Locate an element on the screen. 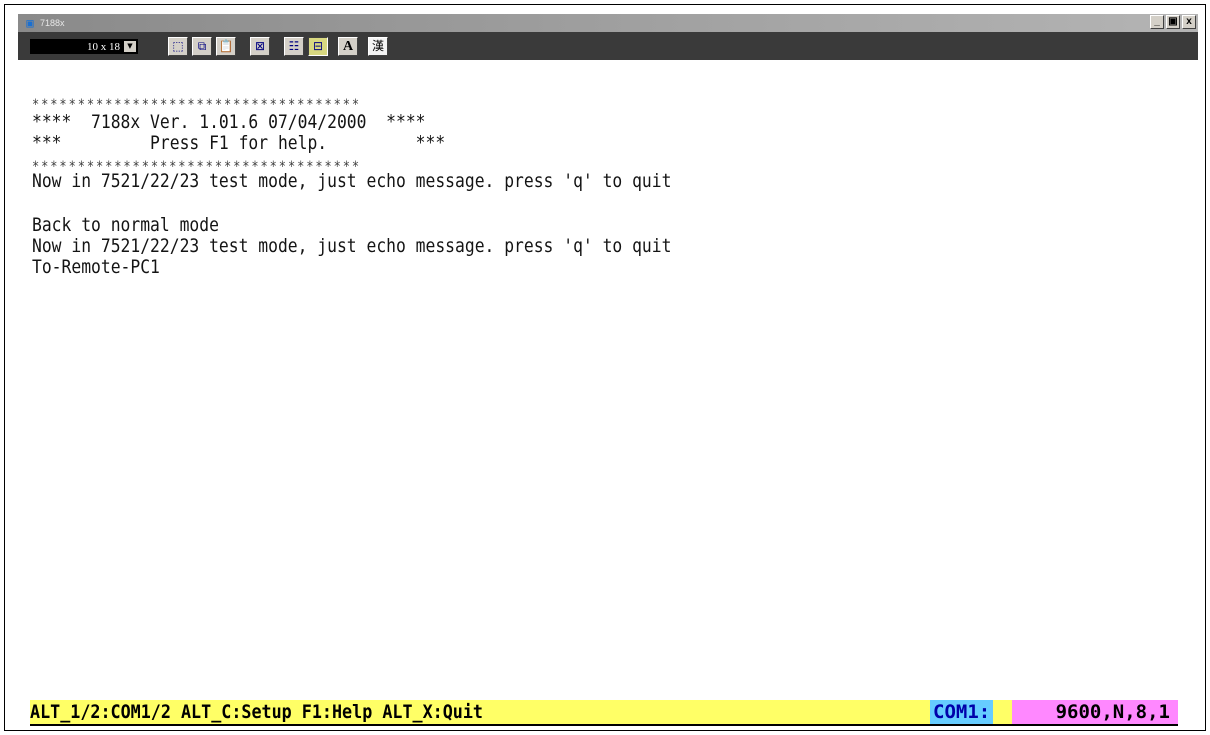 The image size is (1210, 735). maximize-button: ▣ is located at coordinates (1173, 22).